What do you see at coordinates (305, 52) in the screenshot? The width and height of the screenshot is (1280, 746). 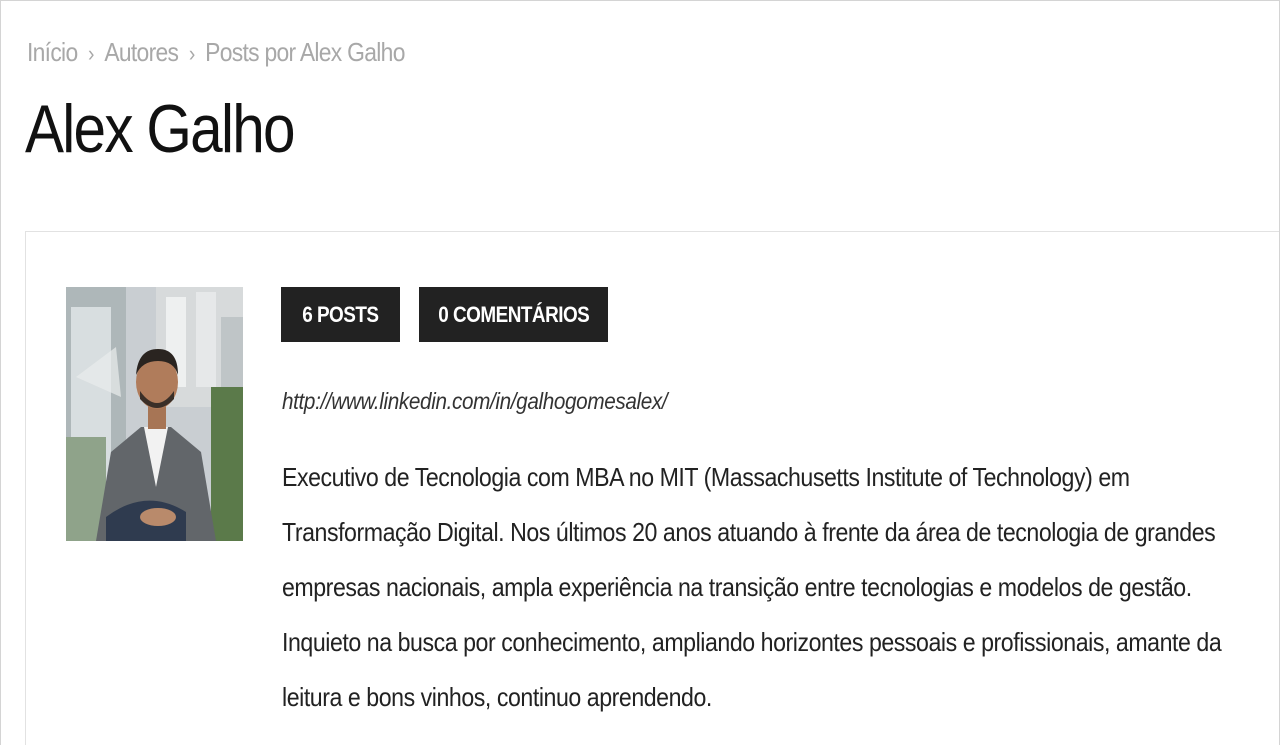 I see `breadcrumb-current: Posts por Alex Galho` at bounding box center [305, 52].